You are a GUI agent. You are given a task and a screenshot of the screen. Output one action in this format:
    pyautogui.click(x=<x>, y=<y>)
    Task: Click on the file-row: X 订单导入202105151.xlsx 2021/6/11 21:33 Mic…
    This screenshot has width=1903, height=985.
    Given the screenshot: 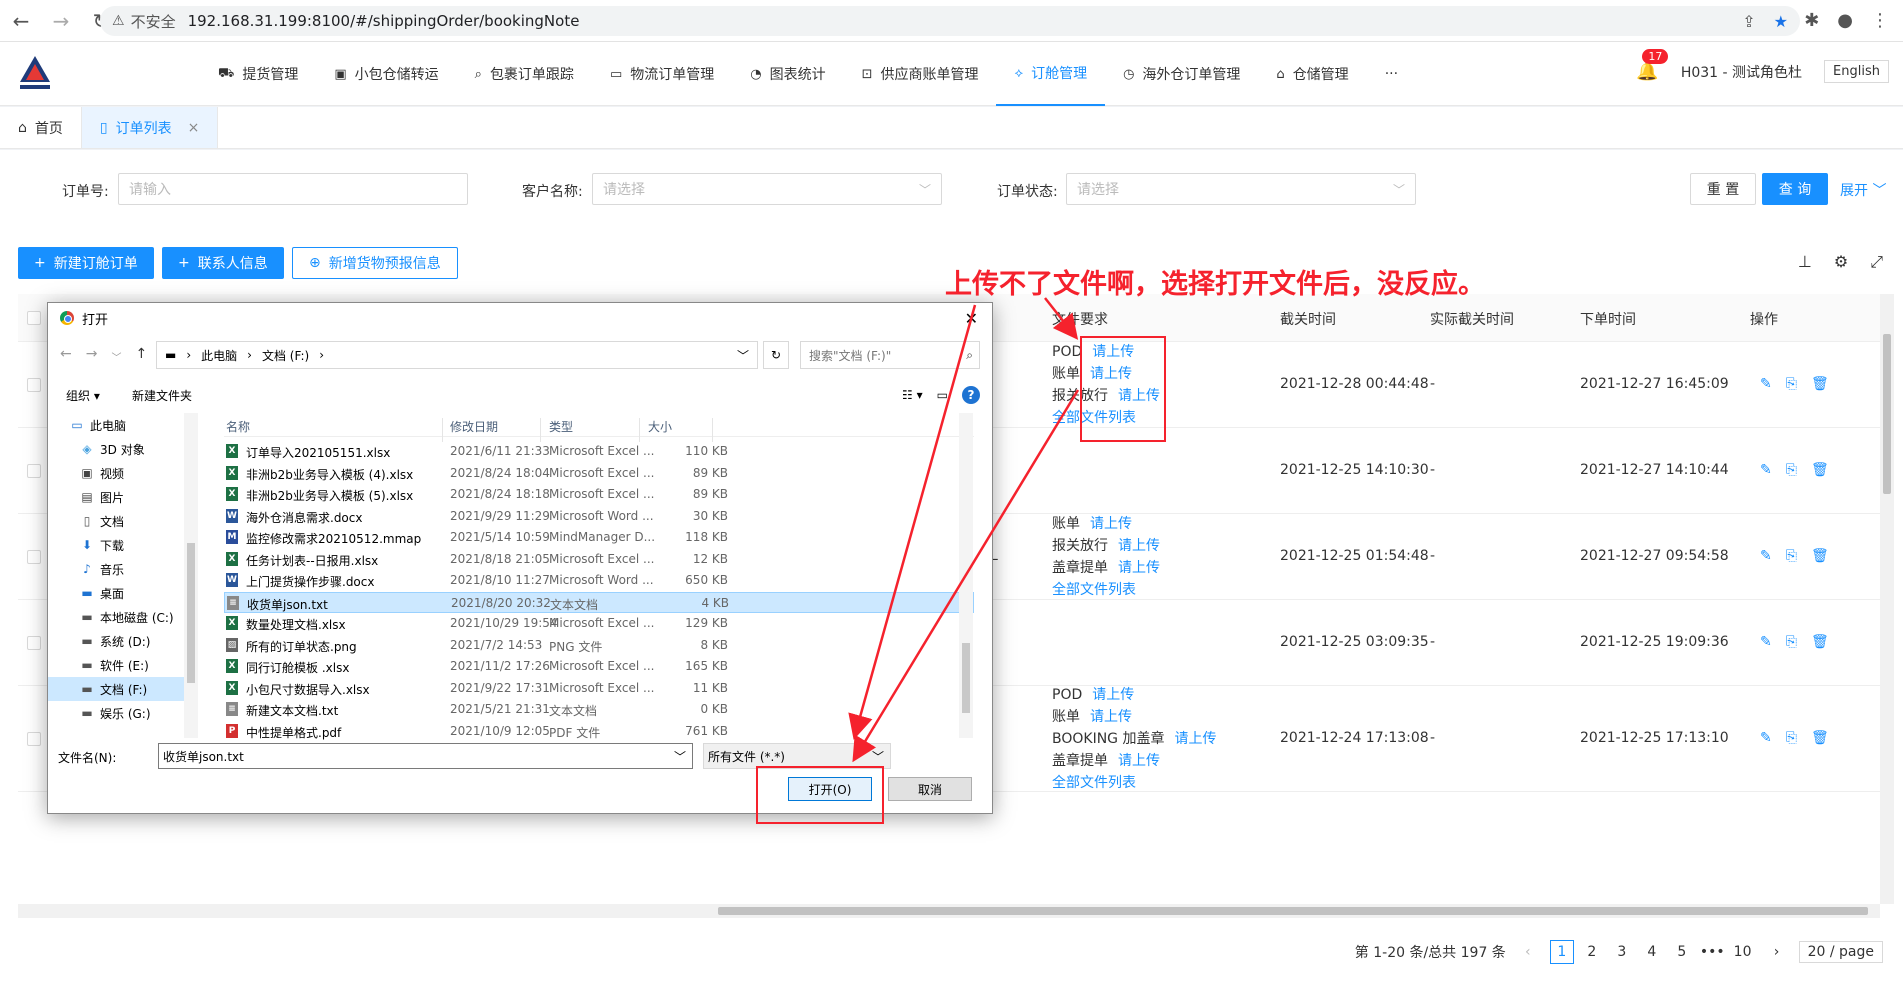 What is the action you would take?
    pyautogui.click(x=599, y=452)
    